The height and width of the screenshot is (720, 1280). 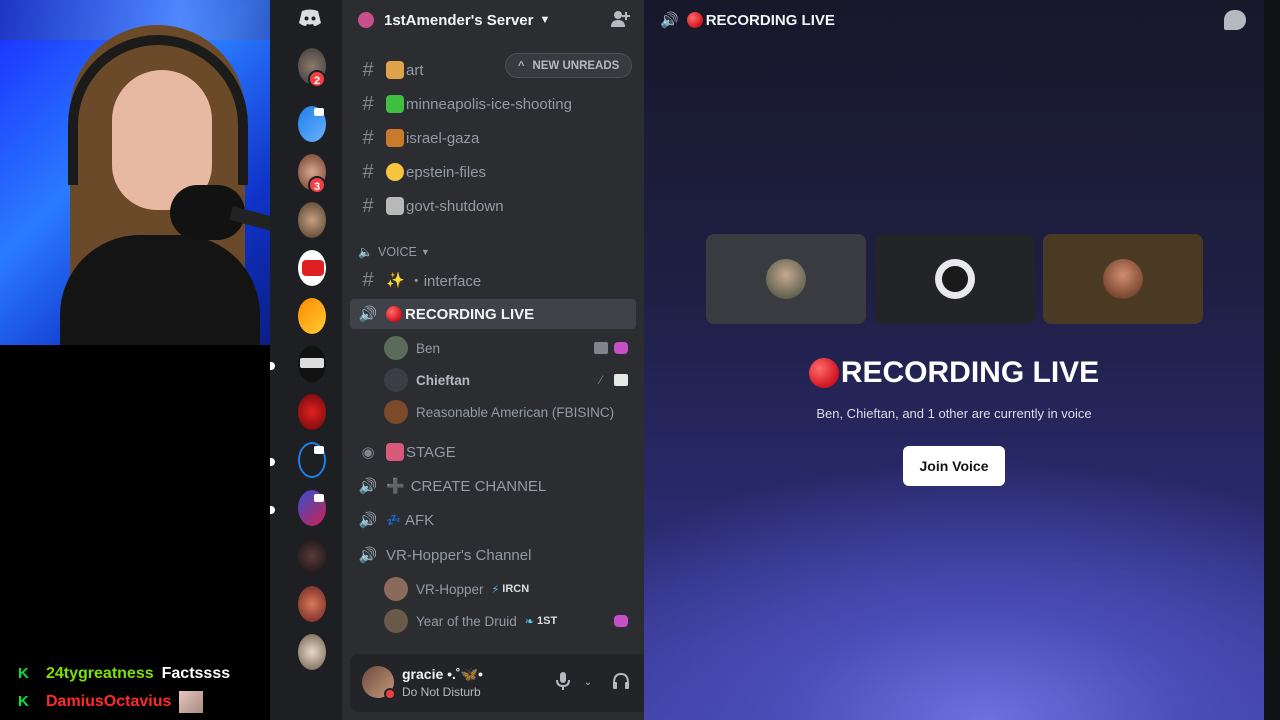 What do you see at coordinates (611, 380) in the screenshot?
I see `voice-user-status: ⁄` at bounding box center [611, 380].